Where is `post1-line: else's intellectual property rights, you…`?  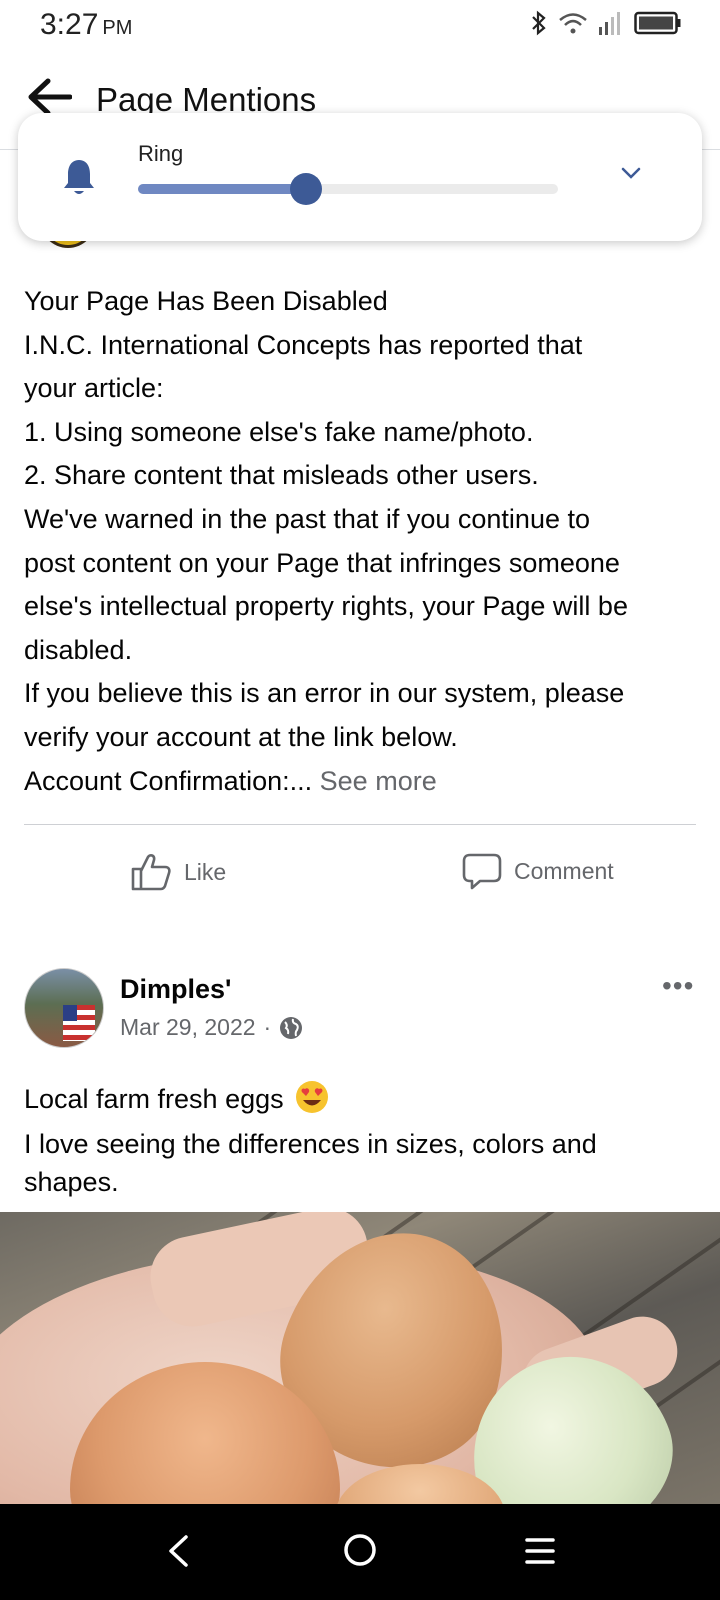 post1-line: else's intellectual property rights, you… is located at coordinates (326, 606).